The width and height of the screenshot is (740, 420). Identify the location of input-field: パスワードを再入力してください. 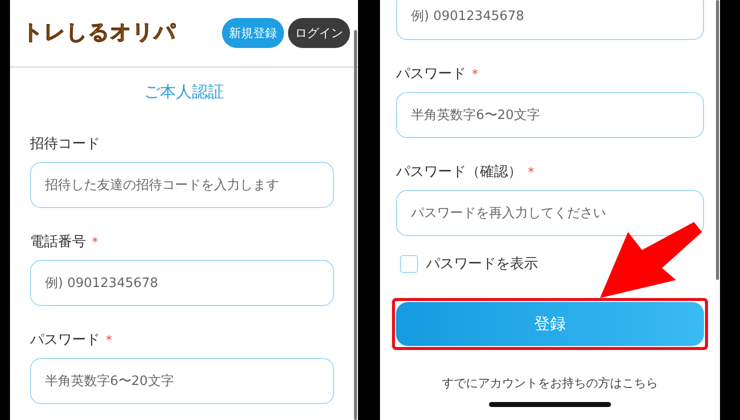
(550, 213).